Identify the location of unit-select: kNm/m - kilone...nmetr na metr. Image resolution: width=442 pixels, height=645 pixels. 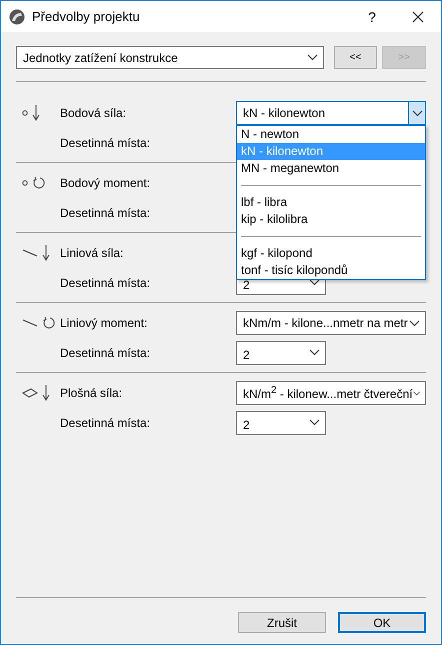
(331, 323).